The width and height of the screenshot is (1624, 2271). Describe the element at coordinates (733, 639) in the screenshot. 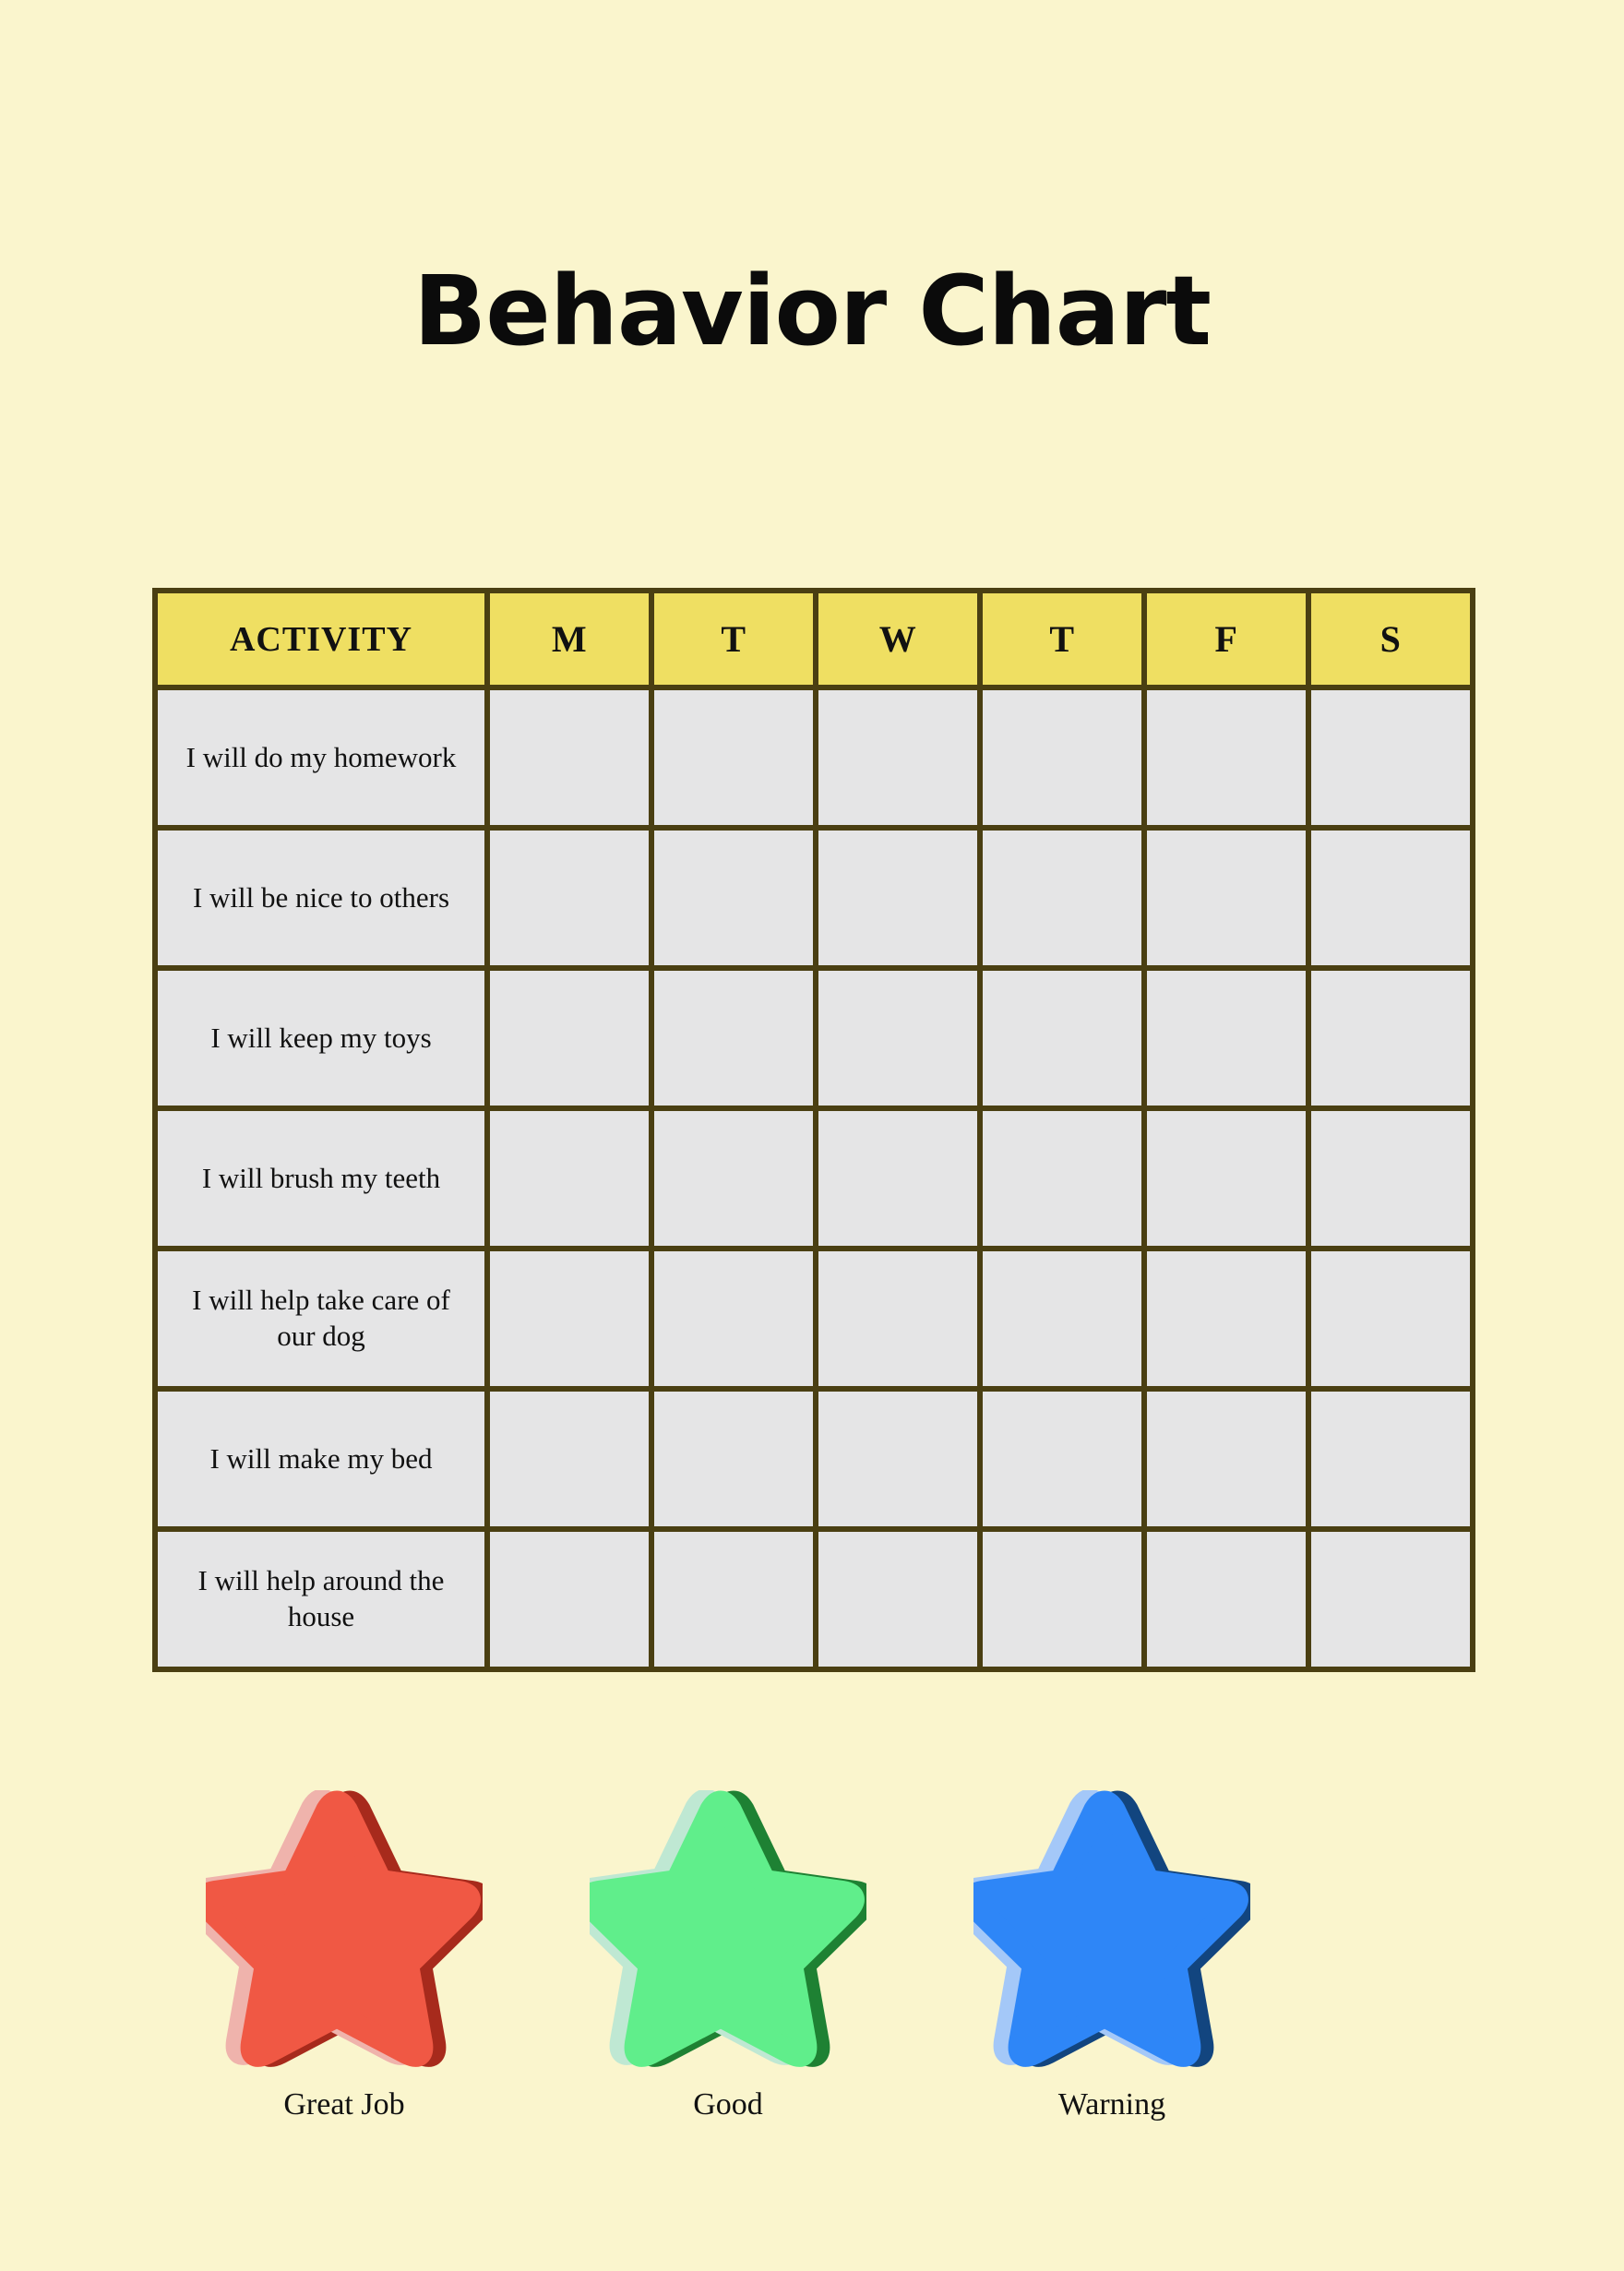

I see `column-header-tuesday: T` at that location.